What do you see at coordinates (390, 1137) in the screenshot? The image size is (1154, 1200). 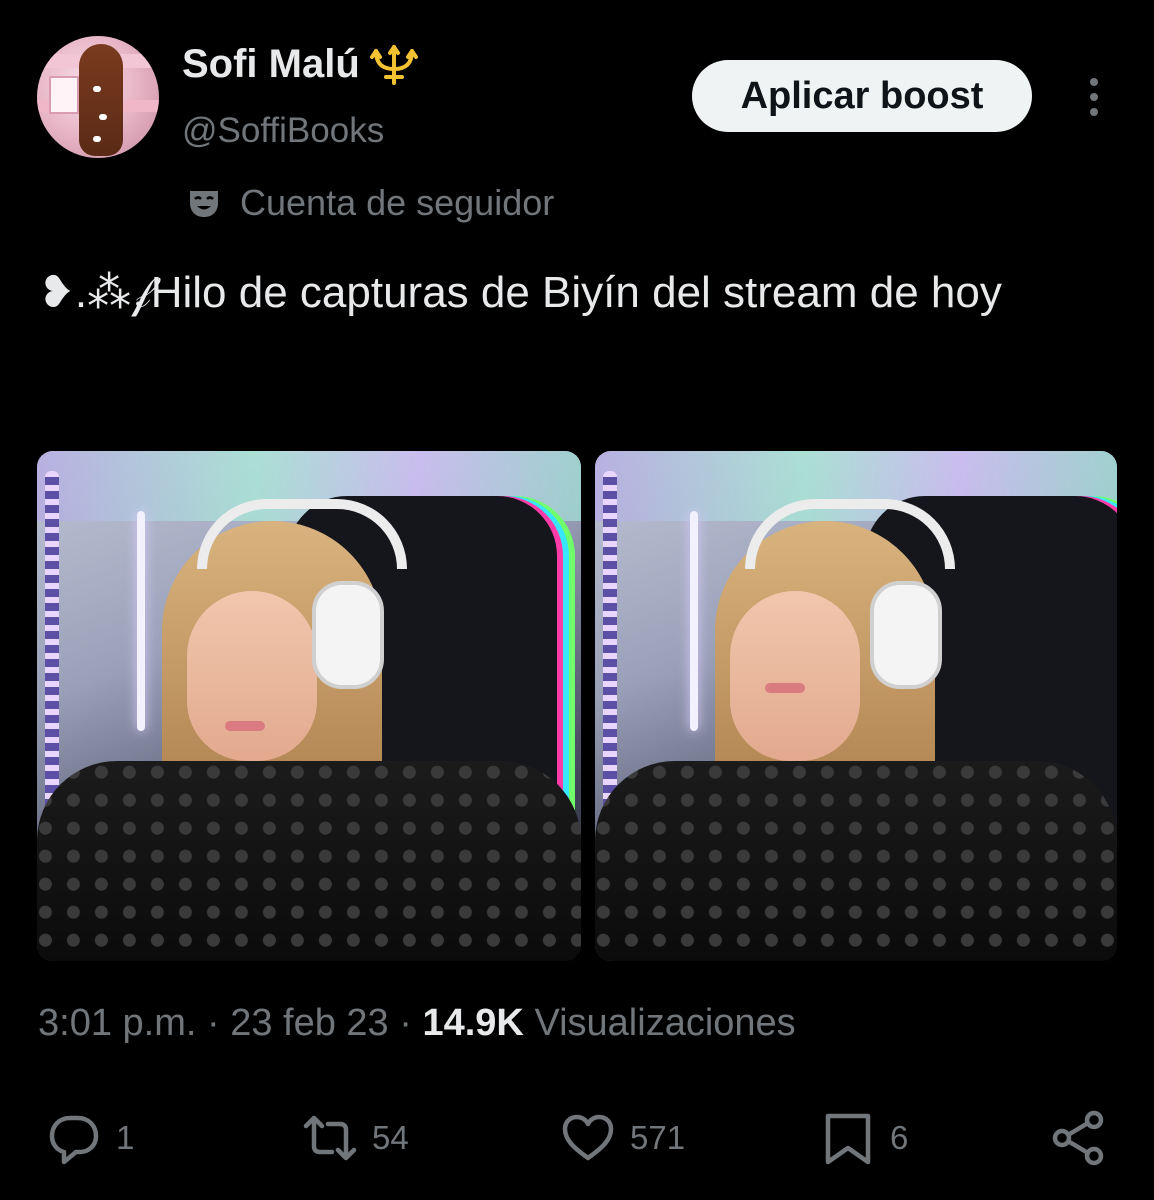 I see `repost-count: 54` at bounding box center [390, 1137].